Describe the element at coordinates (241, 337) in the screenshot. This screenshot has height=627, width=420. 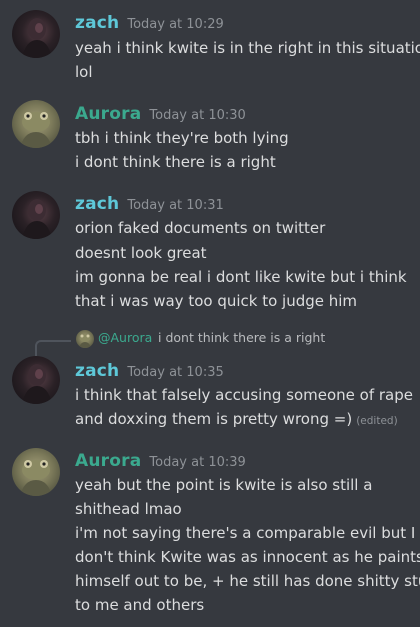
I see `reply-text: i dont think there is a right` at that location.